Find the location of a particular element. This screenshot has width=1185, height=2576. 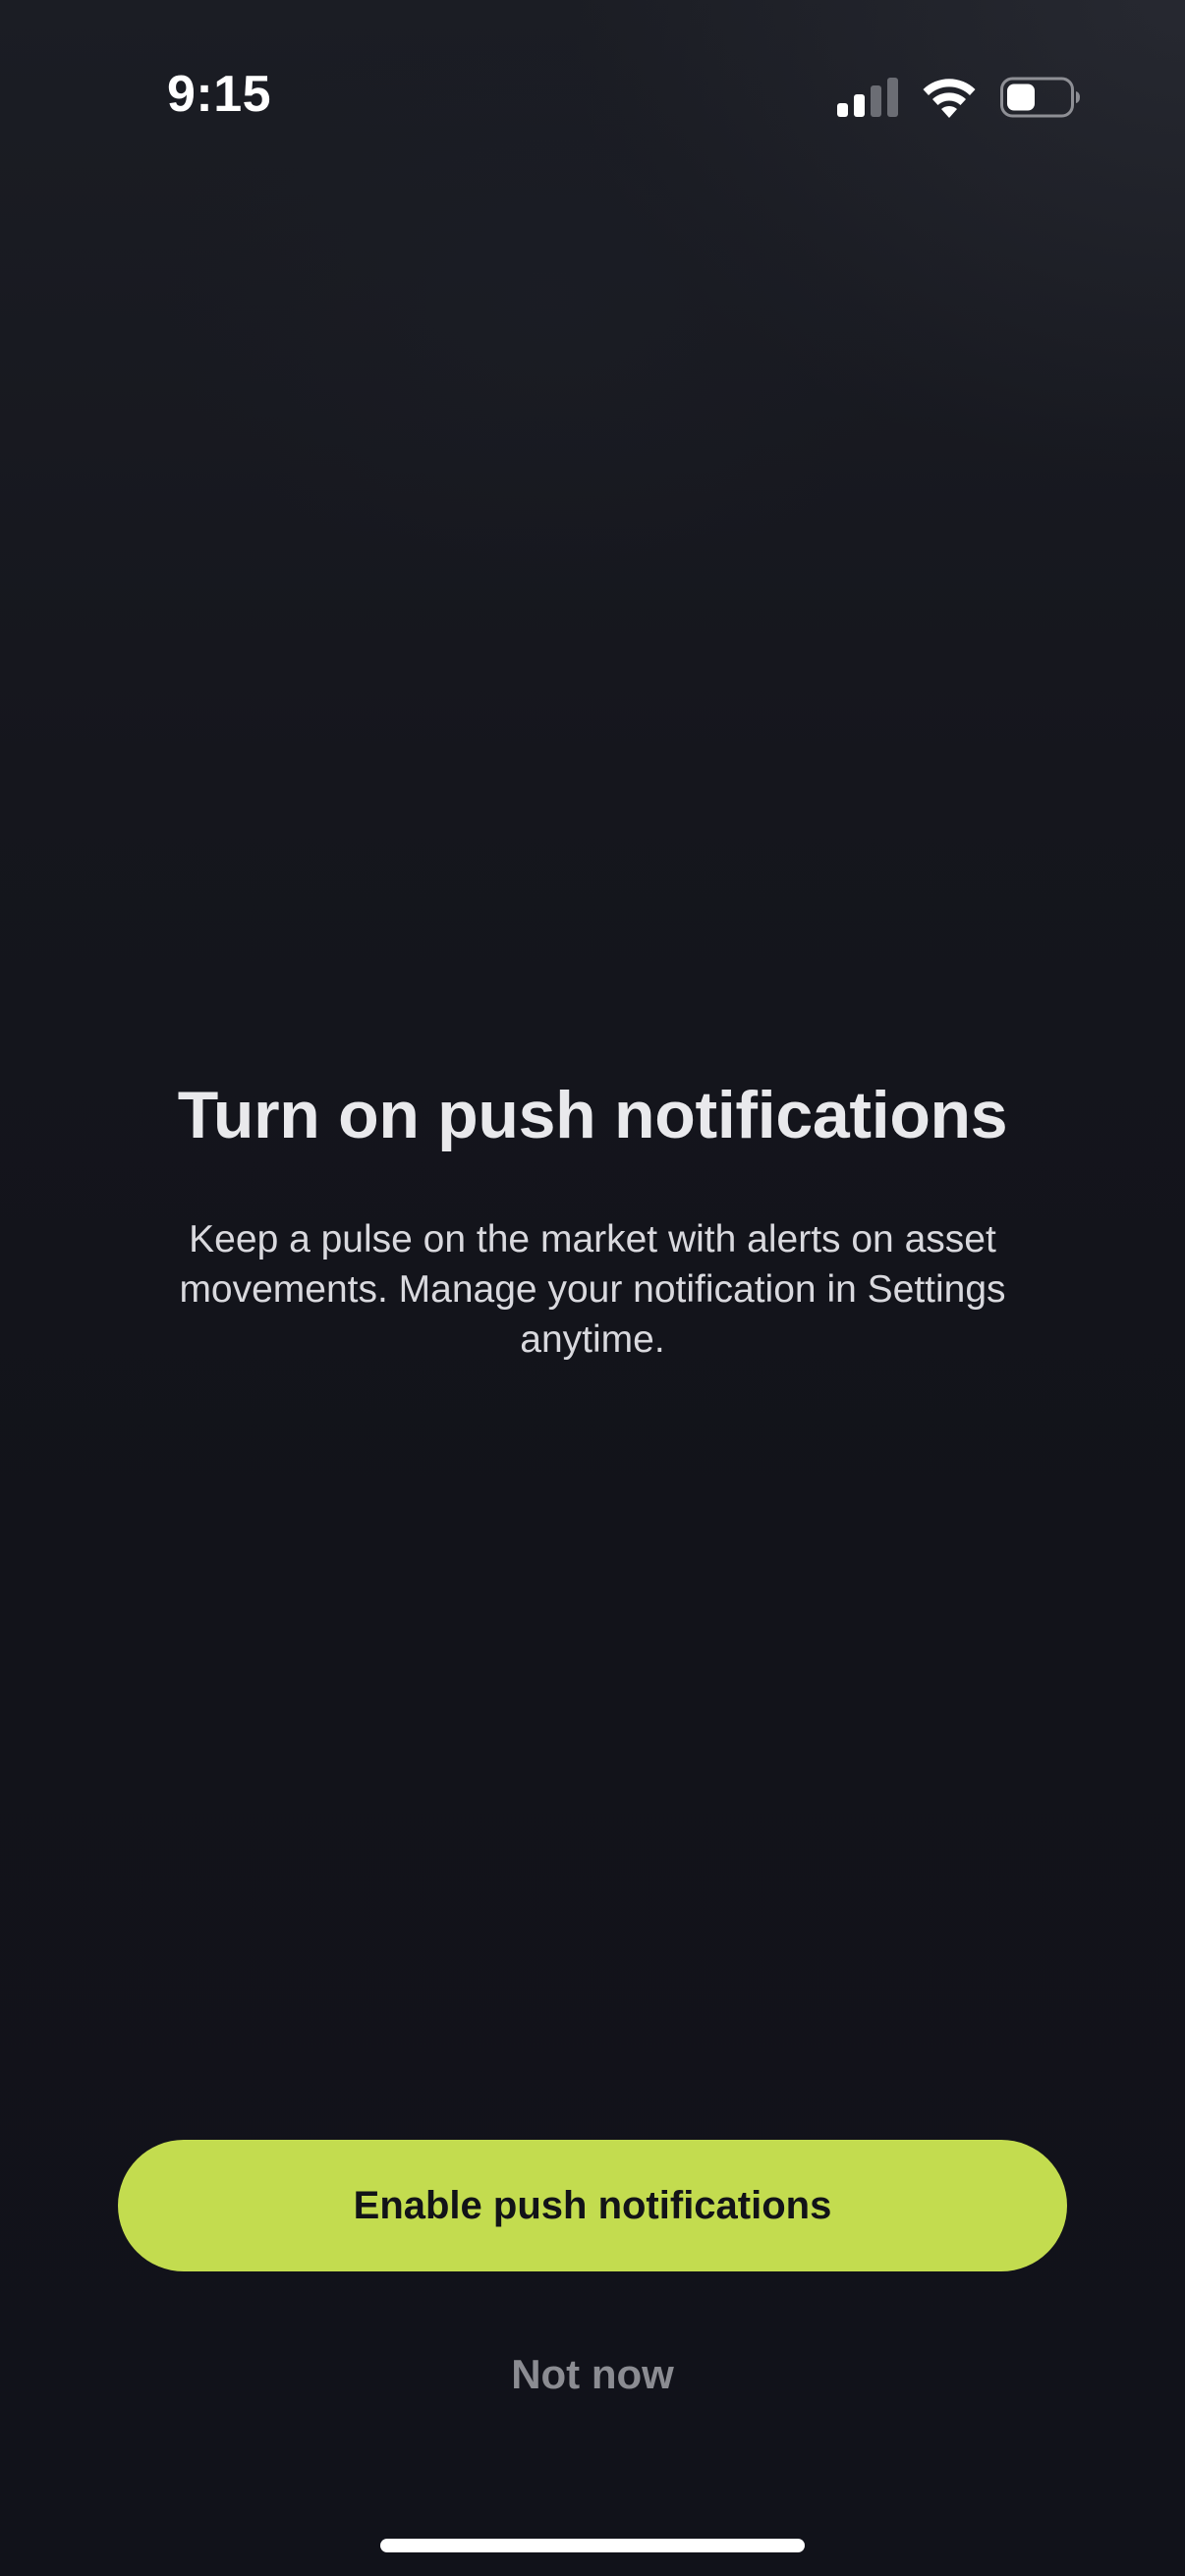

status-icons is located at coordinates (959, 97).